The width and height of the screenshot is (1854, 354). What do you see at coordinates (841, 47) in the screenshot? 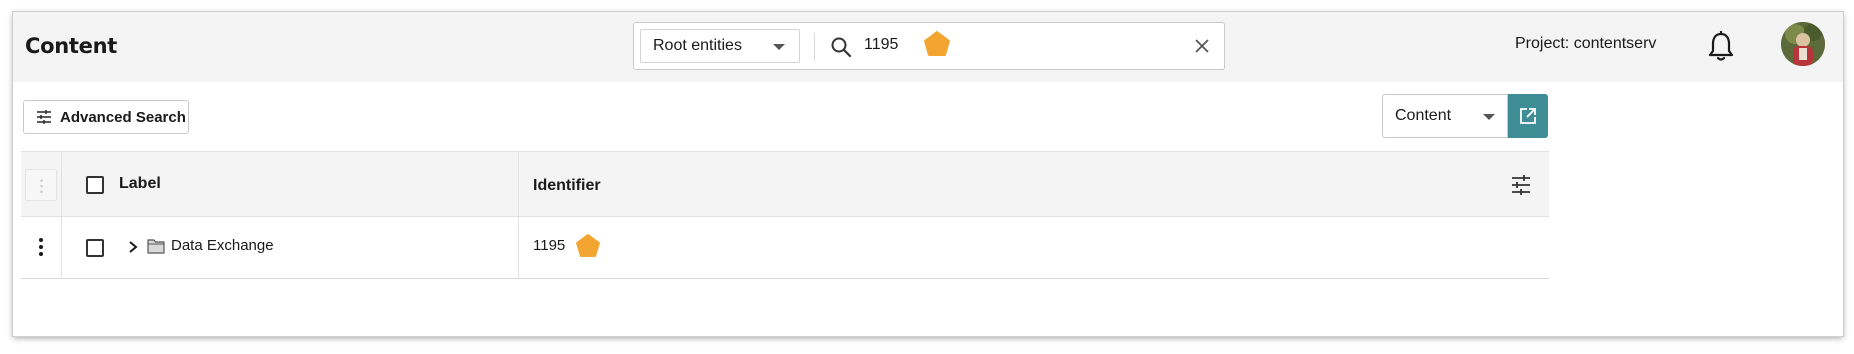
I see `search-icon` at bounding box center [841, 47].